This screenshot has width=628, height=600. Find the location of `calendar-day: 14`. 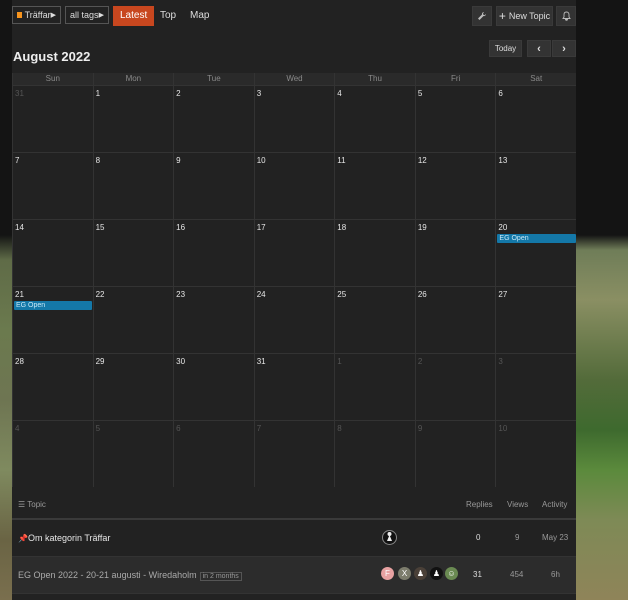

calendar-day: 14 is located at coordinates (52, 253).